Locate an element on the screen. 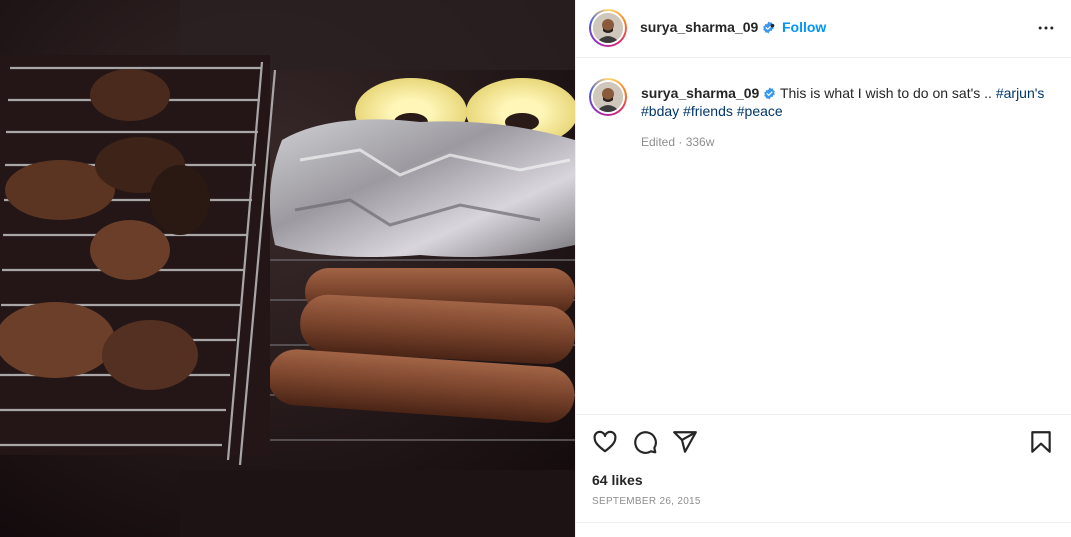 The image size is (1071, 537). hashtag-link: #friends is located at coordinates (708, 111).